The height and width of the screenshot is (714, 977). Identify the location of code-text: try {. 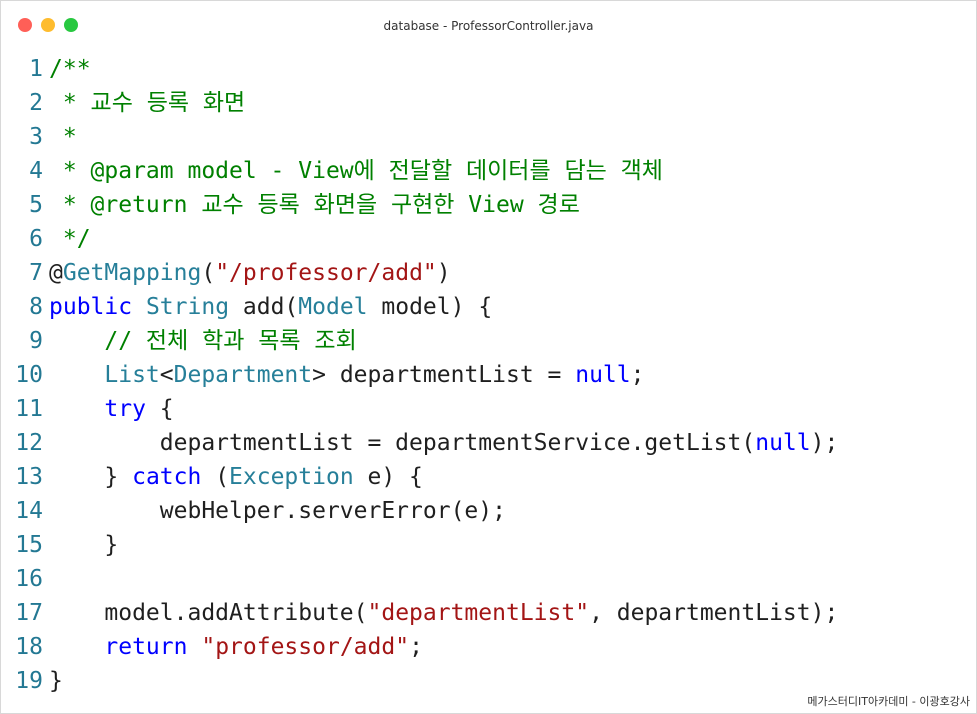
(111, 409).